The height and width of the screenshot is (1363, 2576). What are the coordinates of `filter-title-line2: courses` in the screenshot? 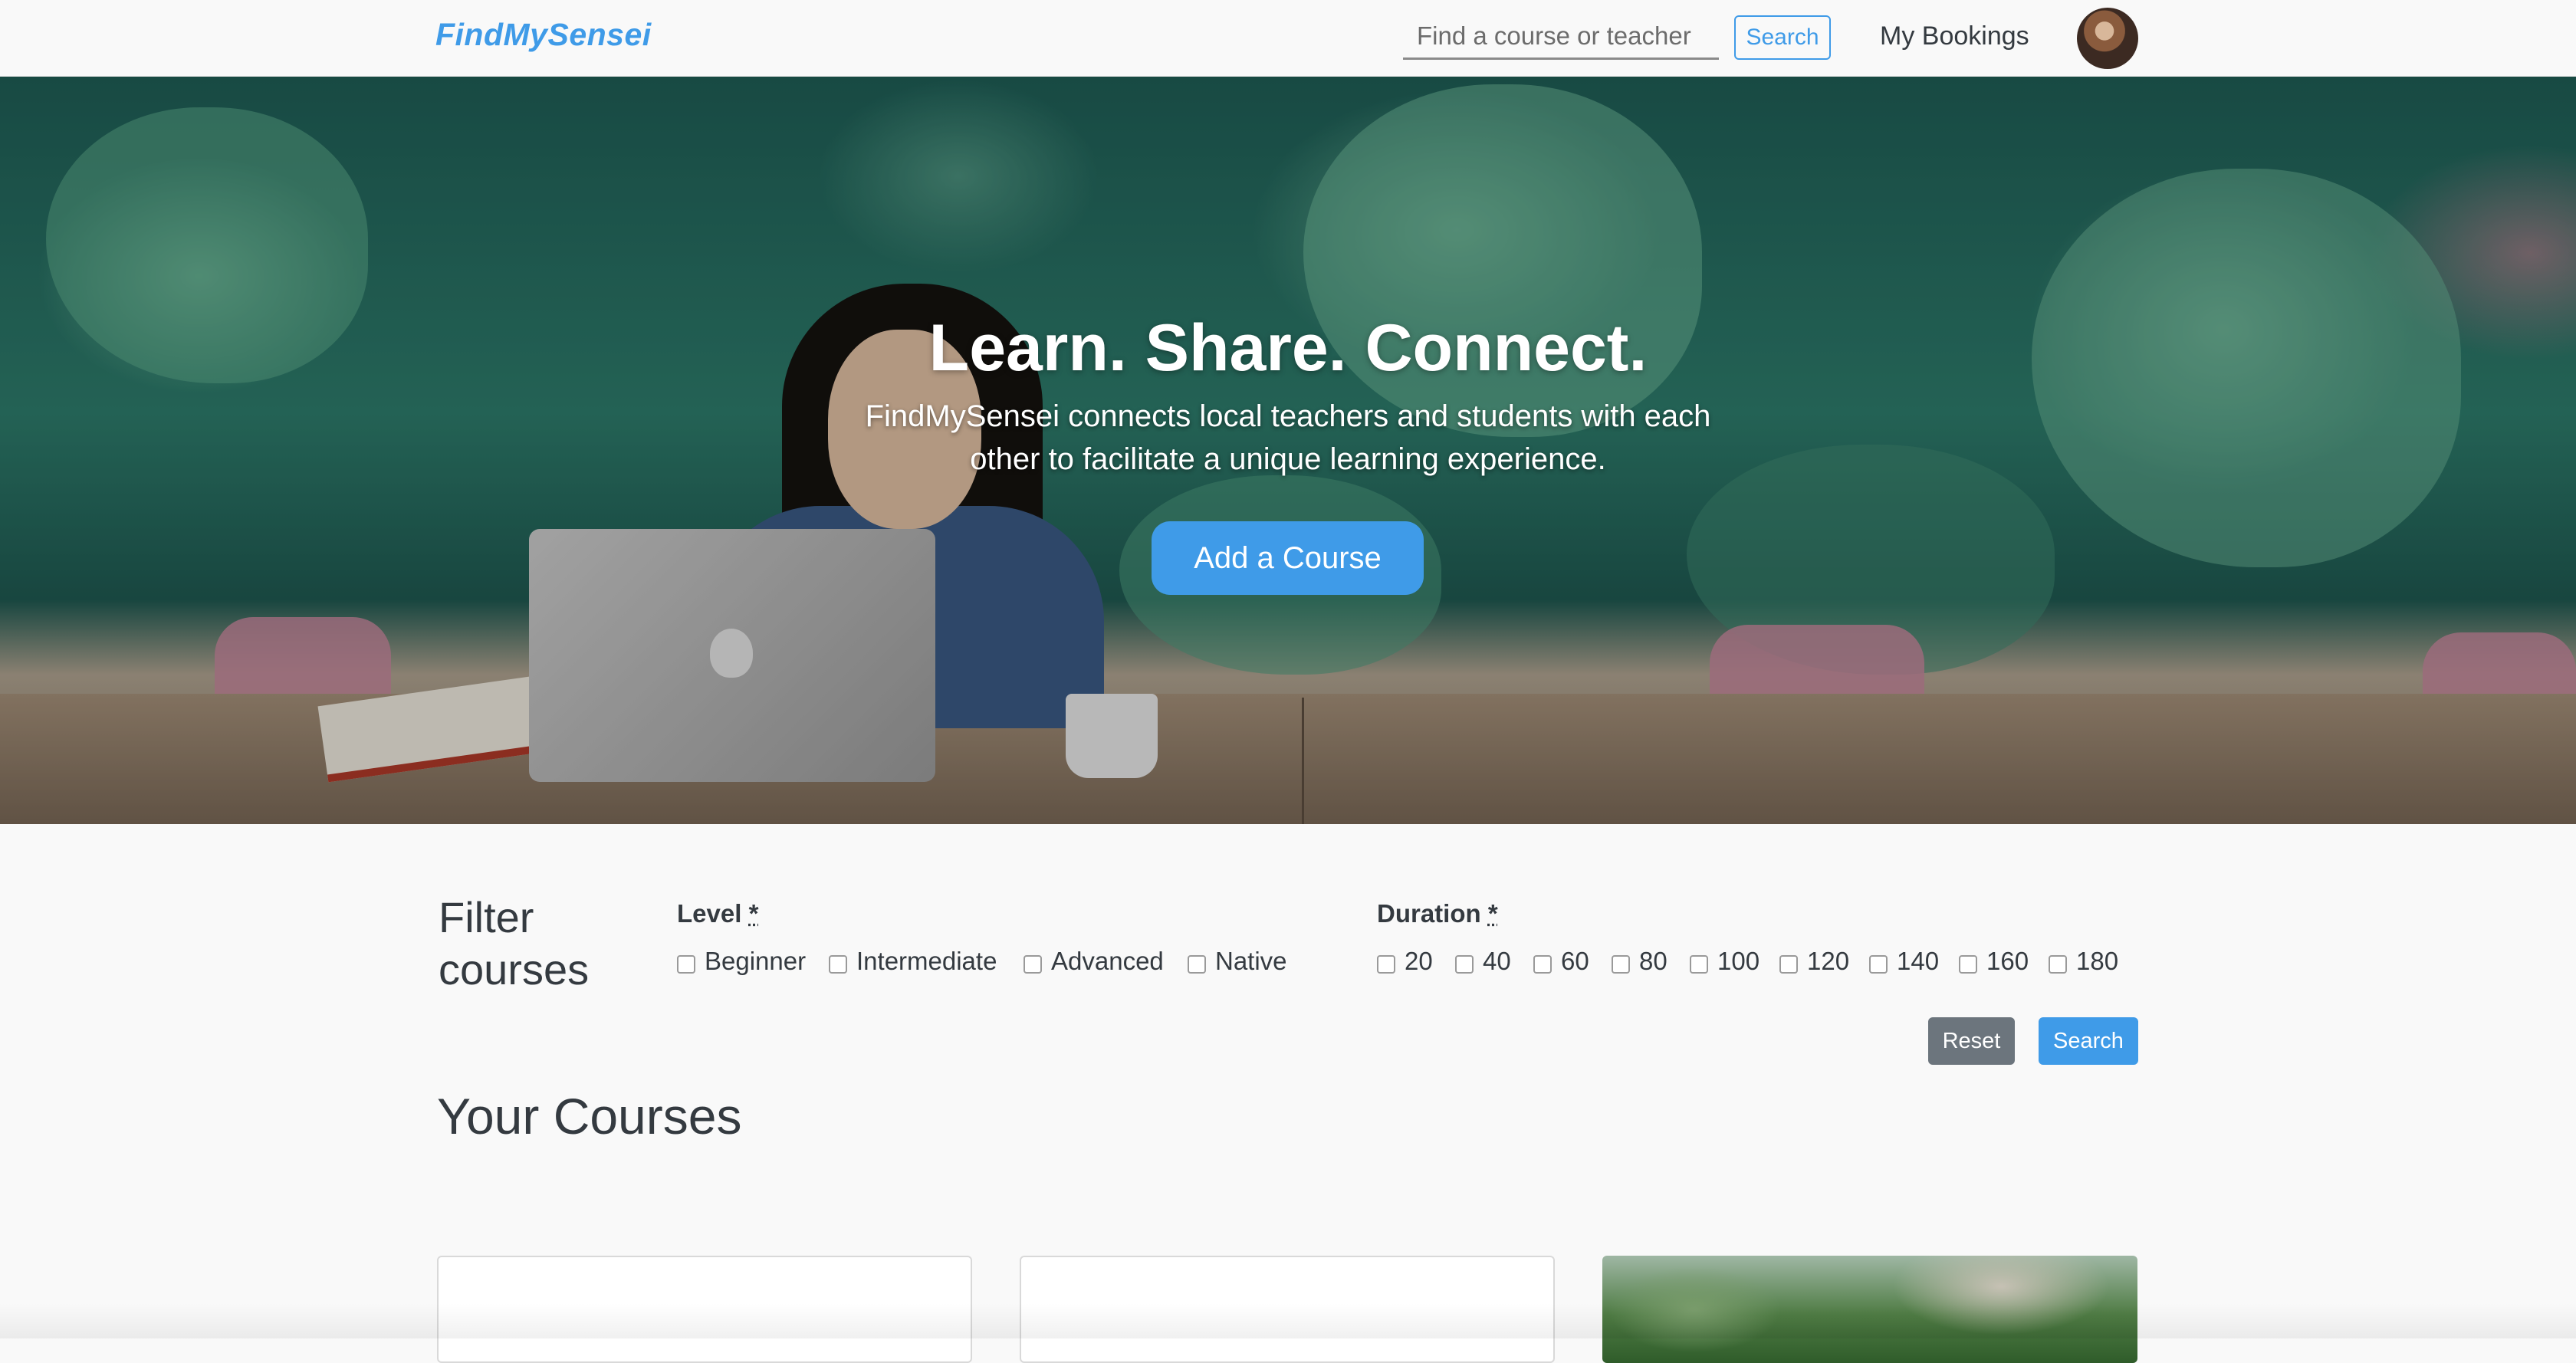 It's located at (514, 969).